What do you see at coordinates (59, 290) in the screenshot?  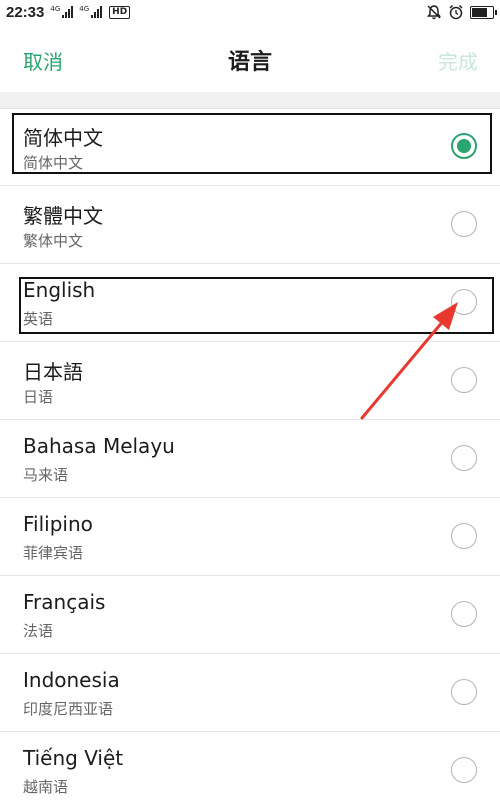 I see `language-name: English` at bounding box center [59, 290].